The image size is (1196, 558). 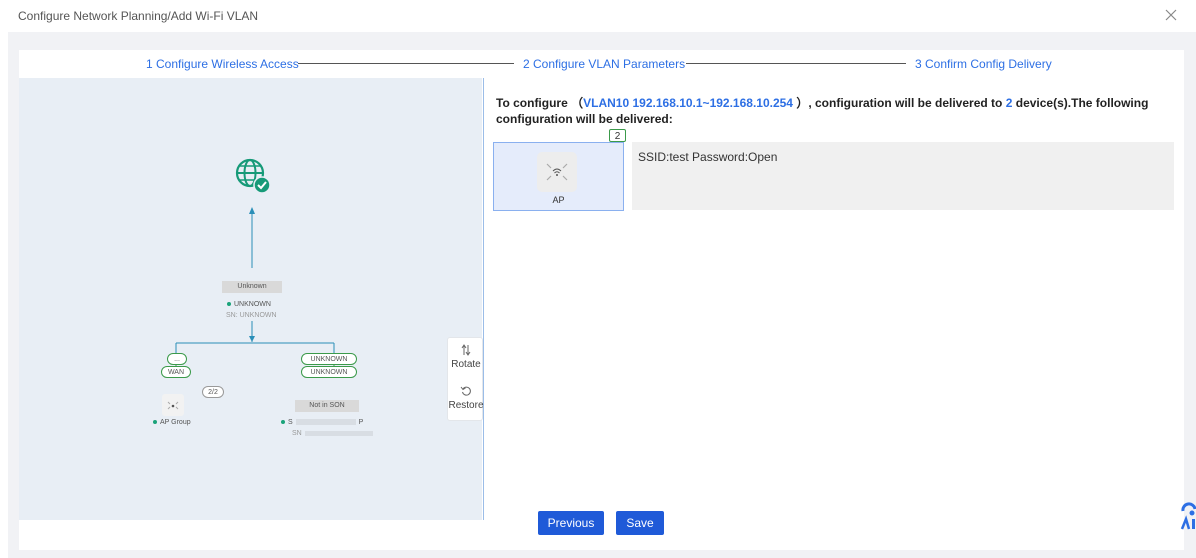 What do you see at coordinates (802, 103) in the screenshot?
I see `heading-paren-close: ）` at bounding box center [802, 103].